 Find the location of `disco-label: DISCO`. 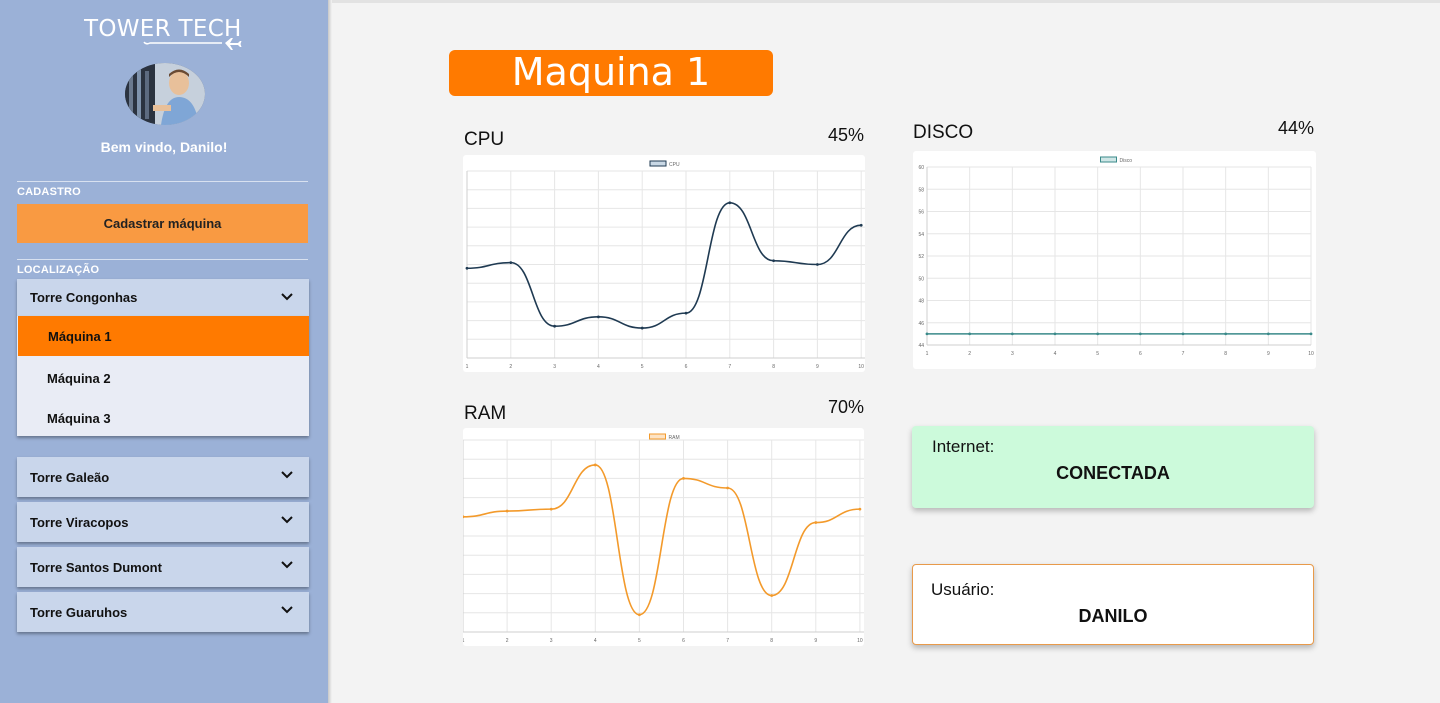

disco-label: DISCO is located at coordinates (943, 132).